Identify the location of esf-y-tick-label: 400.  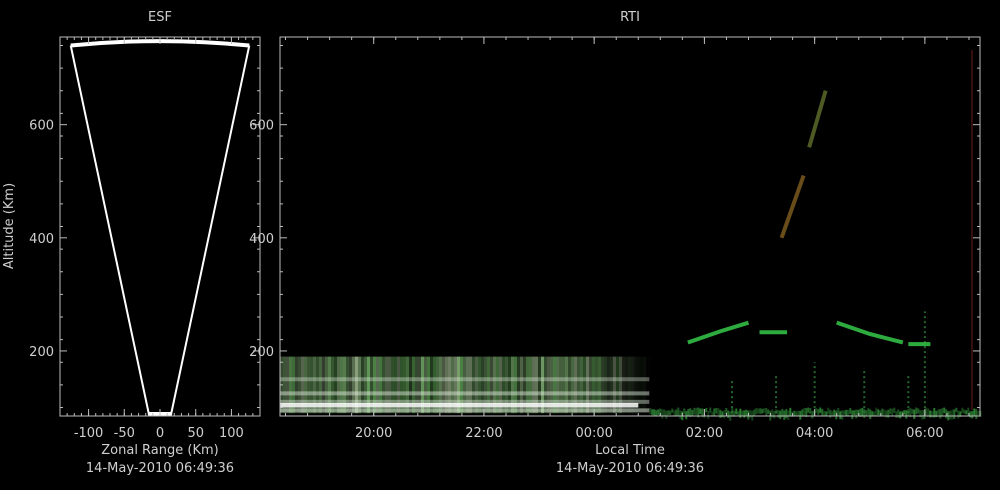
(41, 239).